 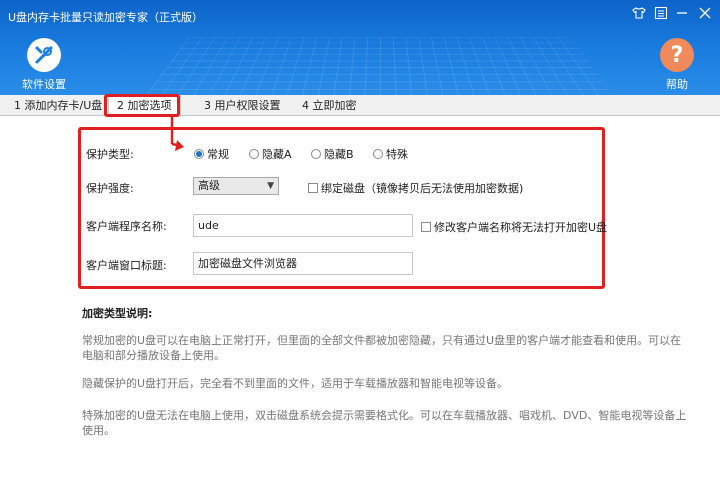 What do you see at coordinates (254, 154) in the screenshot?
I see `radio-hidden-a-dot` at bounding box center [254, 154].